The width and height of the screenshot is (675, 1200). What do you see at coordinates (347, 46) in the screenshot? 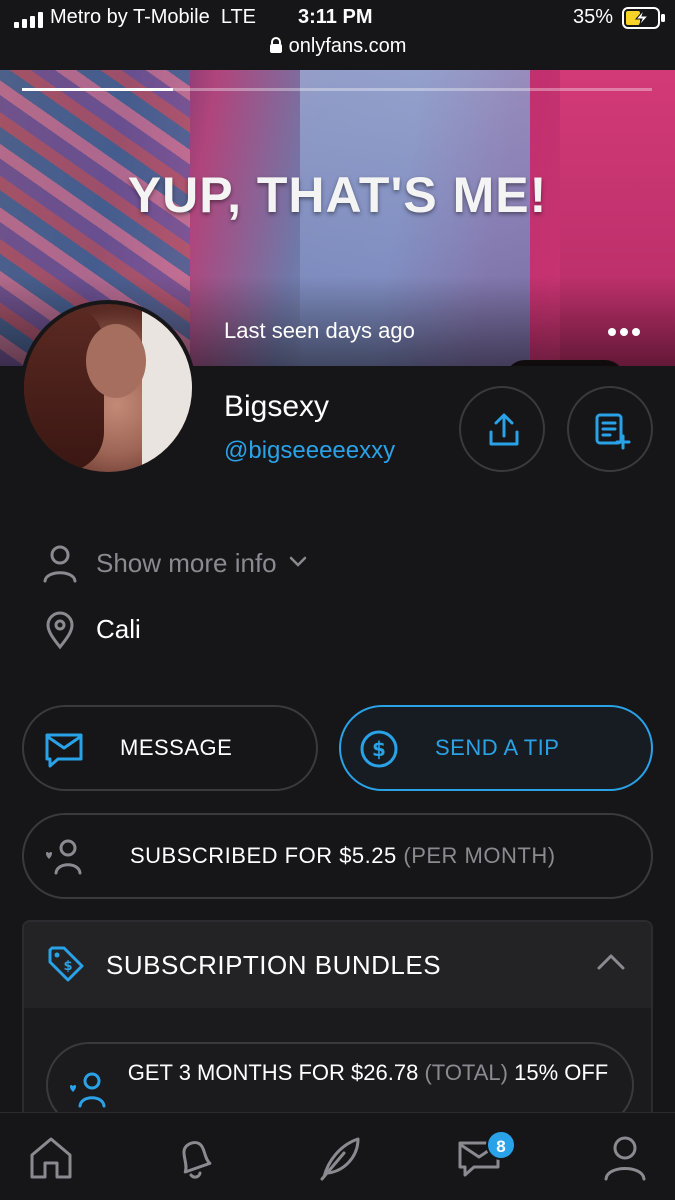
I see `url-text: onlyfans.com` at bounding box center [347, 46].